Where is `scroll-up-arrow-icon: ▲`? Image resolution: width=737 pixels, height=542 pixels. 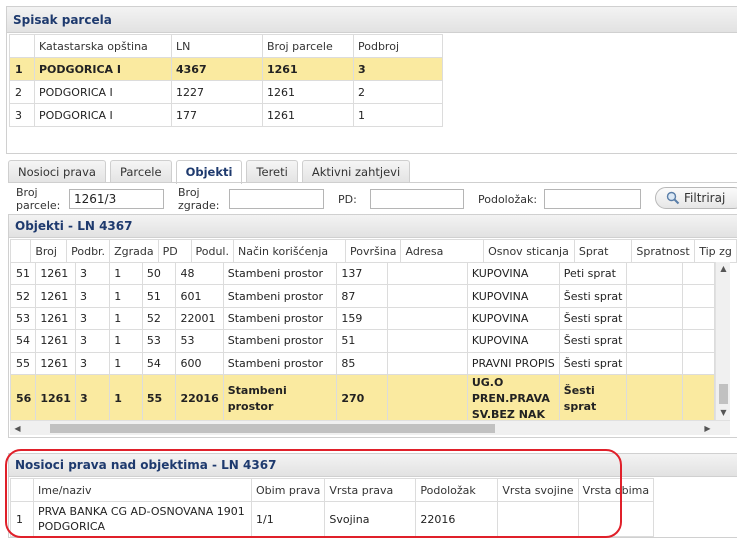 scroll-up-arrow-icon: ▲ is located at coordinates (723, 269).